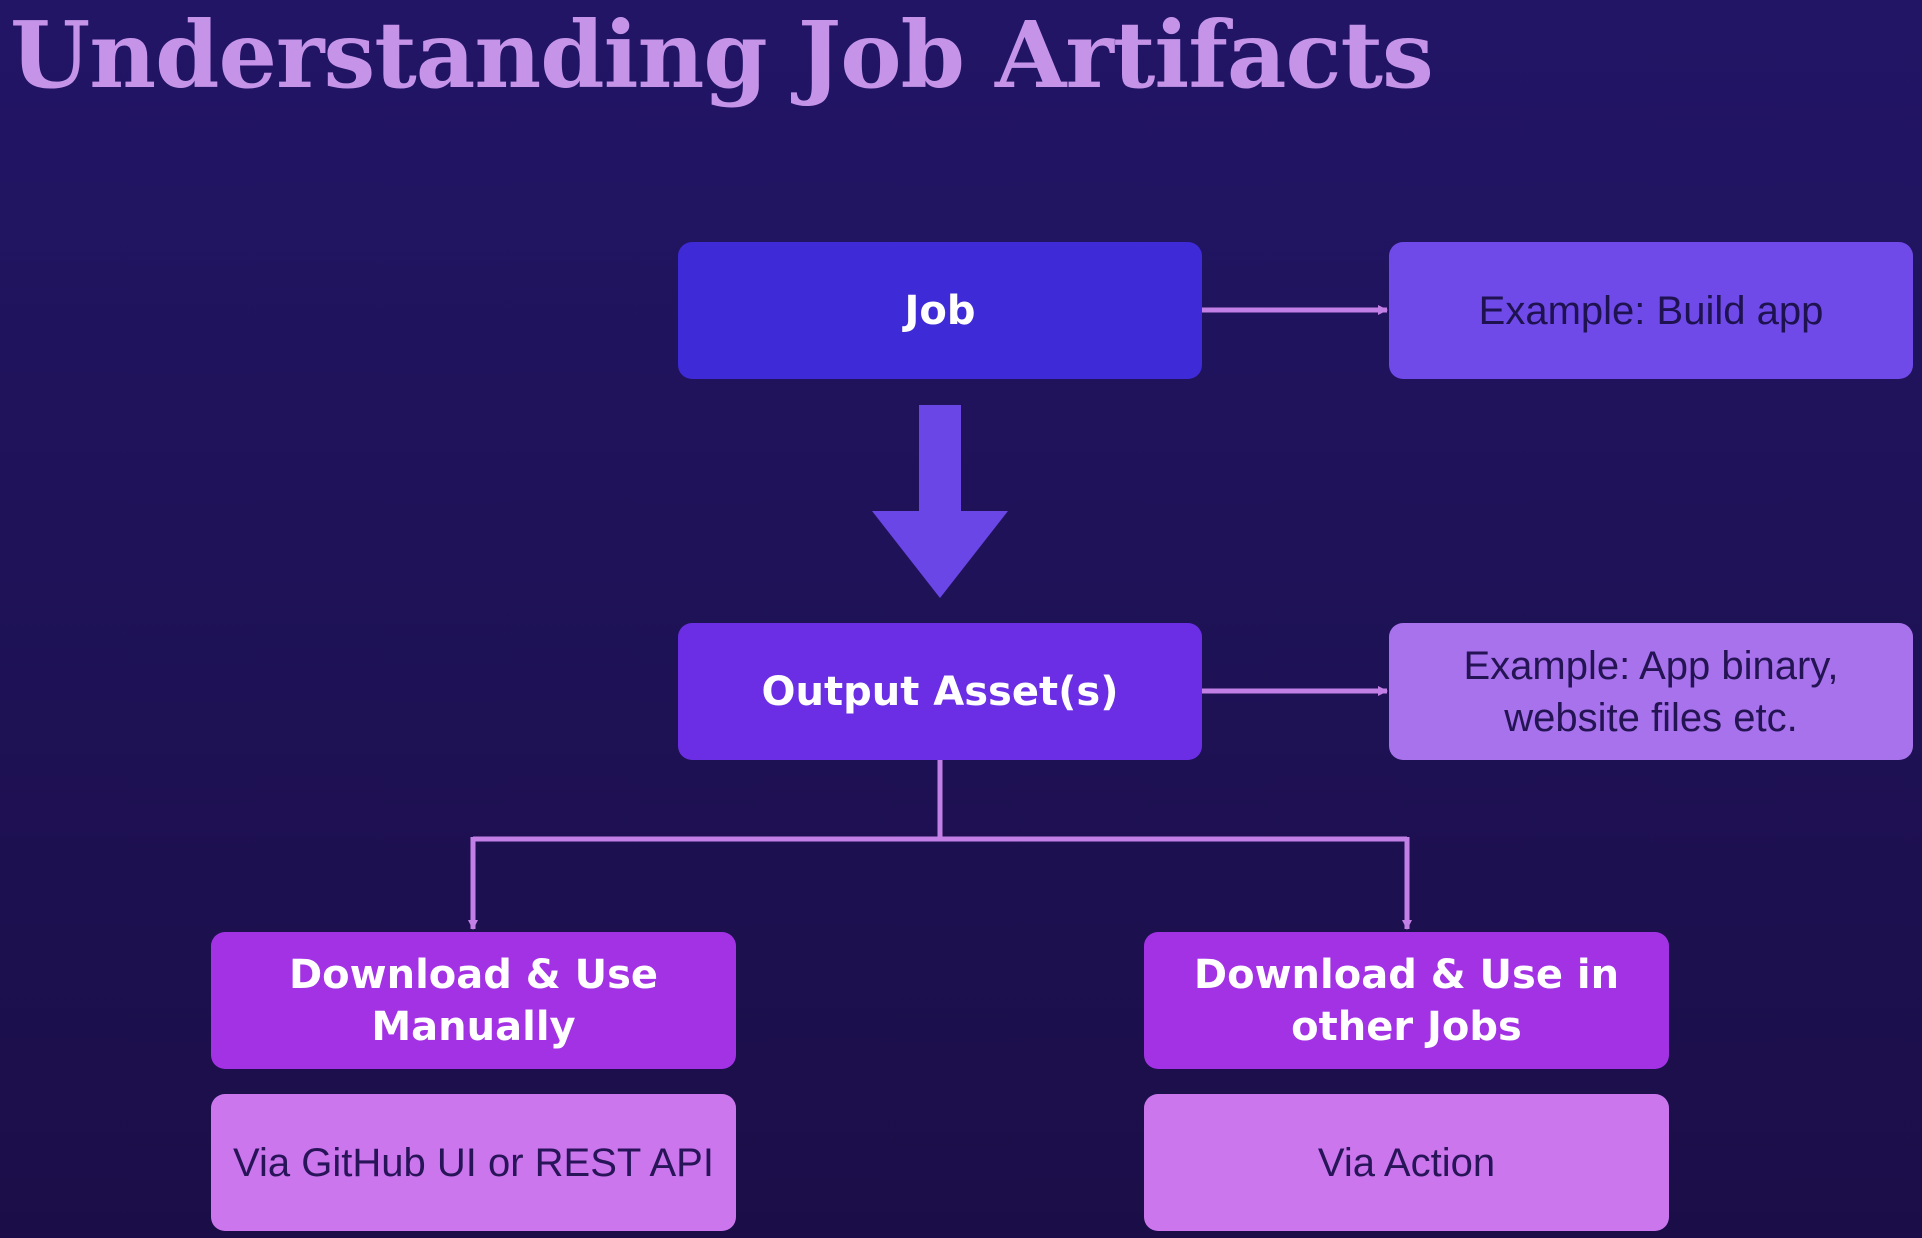  I want to click on download-manual-box: Download & Use Manually, so click(473, 1000).